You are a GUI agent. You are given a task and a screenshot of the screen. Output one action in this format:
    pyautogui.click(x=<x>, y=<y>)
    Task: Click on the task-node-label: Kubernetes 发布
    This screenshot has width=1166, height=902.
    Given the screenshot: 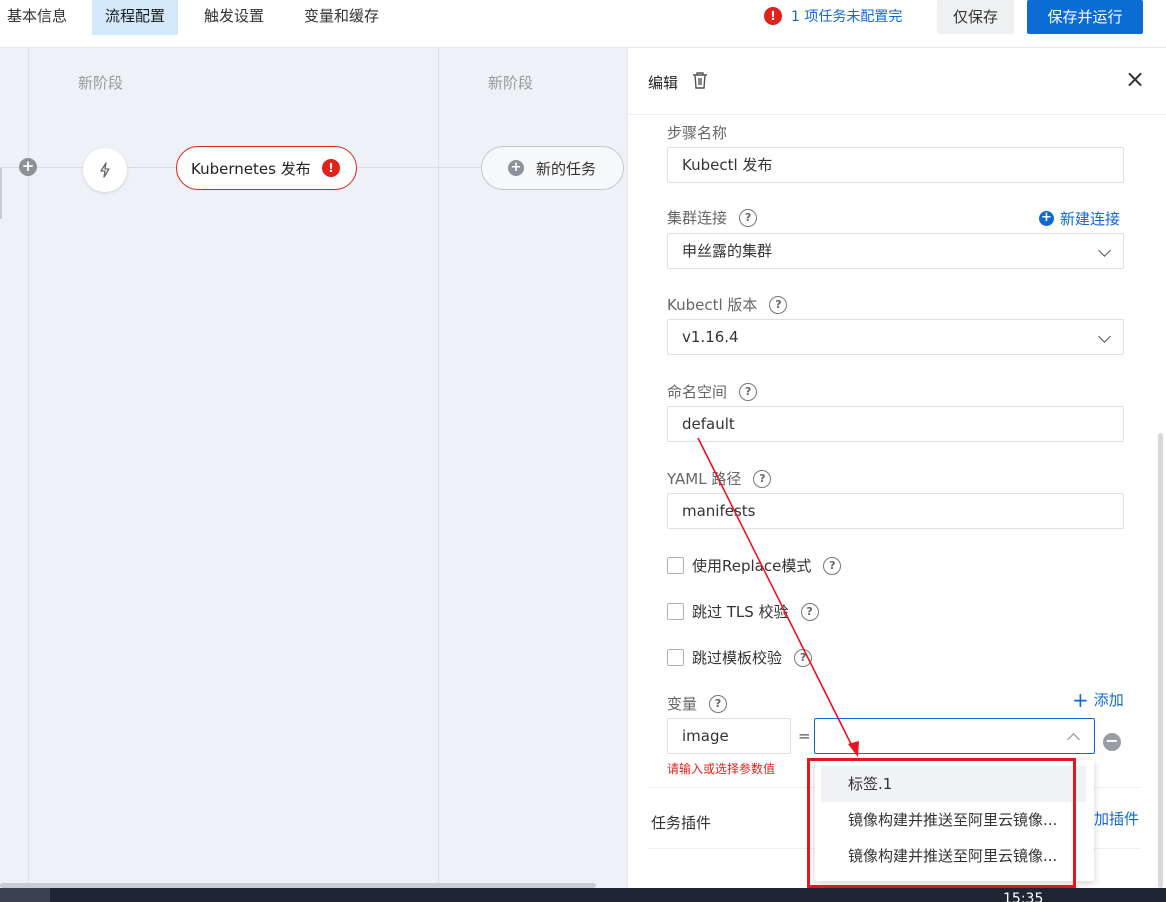 What is the action you would take?
    pyautogui.click(x=251, y=168)
    